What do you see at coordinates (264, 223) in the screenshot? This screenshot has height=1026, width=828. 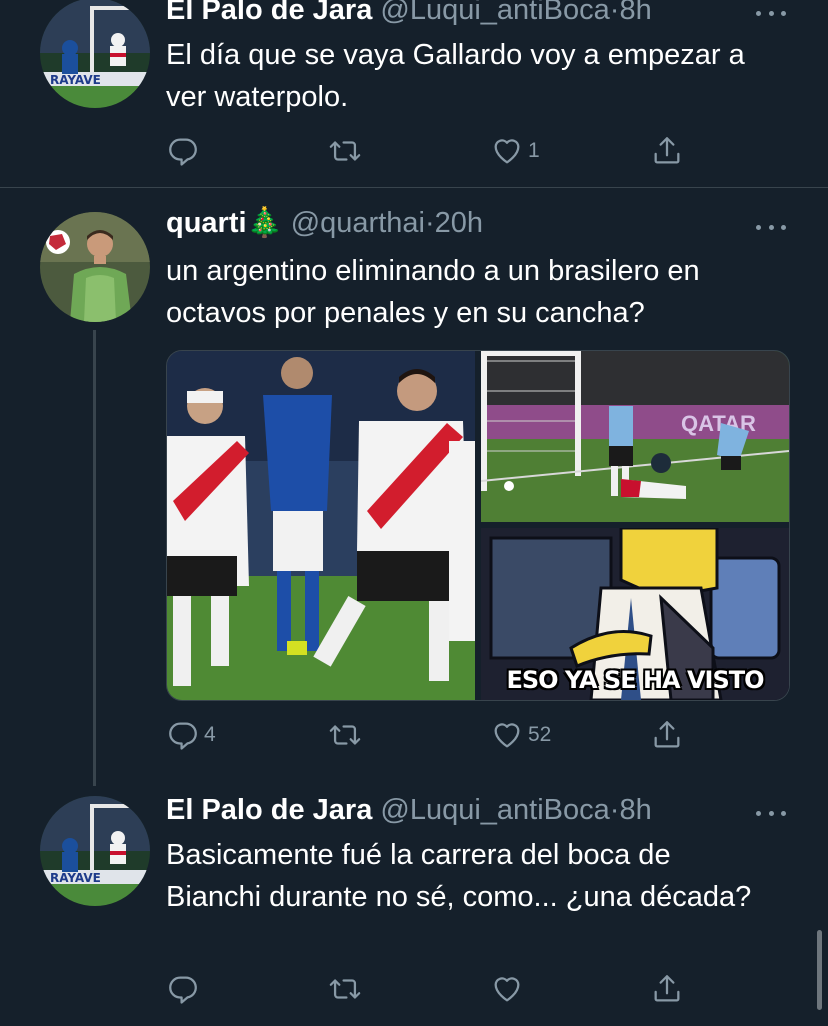 I see `christmas-tree-icon: 🎄` at bounding box center [264, 223].